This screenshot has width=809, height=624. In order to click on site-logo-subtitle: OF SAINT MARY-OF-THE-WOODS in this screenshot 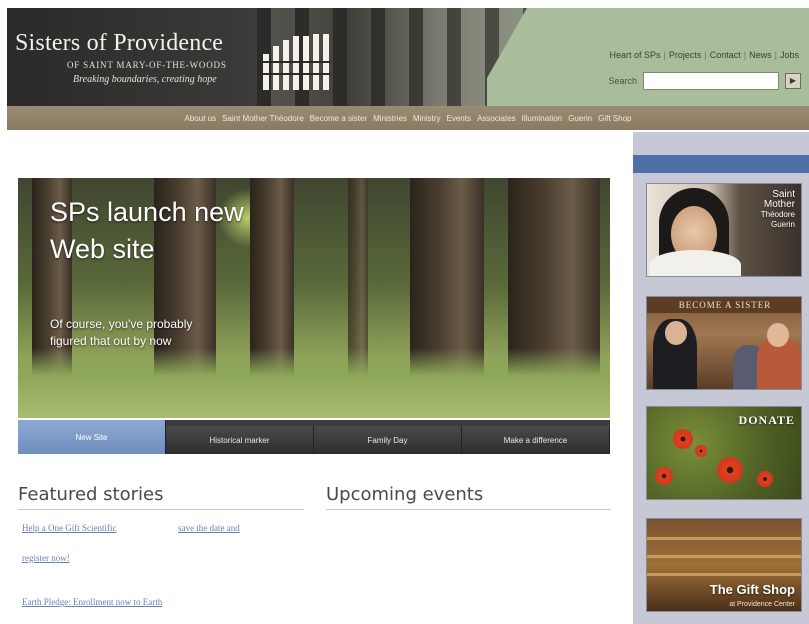, I will do `click(147, 65)`.